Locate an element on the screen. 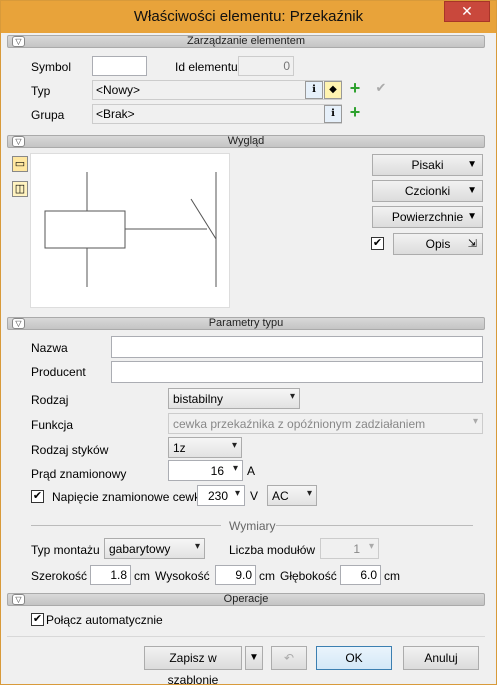 Image resolution: width=497 pixels, height=685 pixels. type-label: Typ is located at coordinates (41, 91).